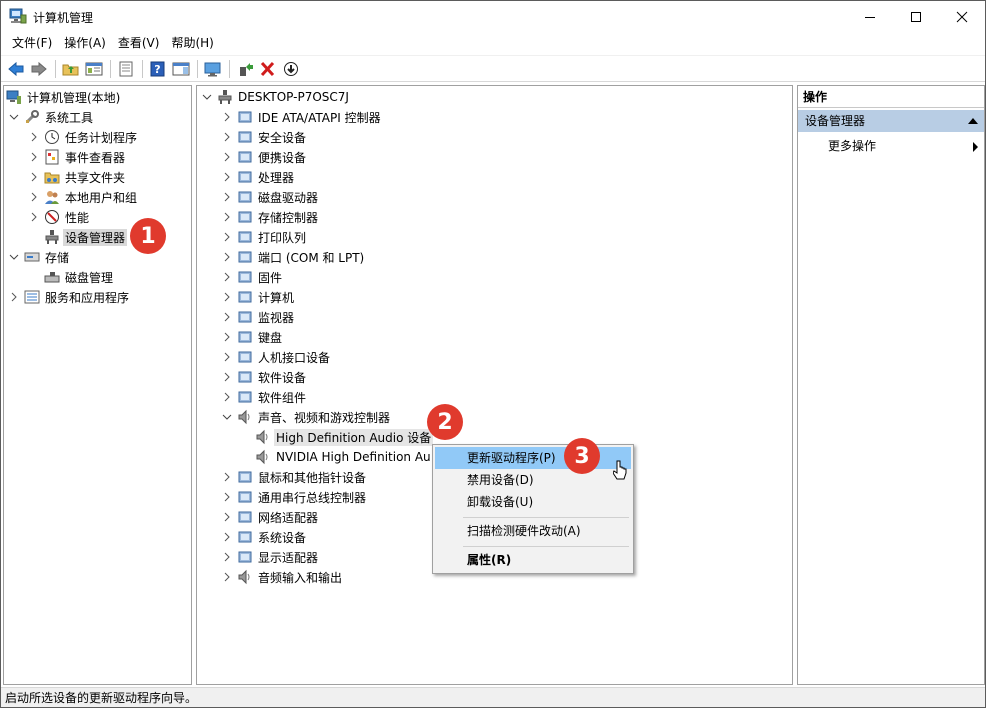  Describe the element at coordinates (52, 177) in the screenshot. I see `shared-folder-icon` at that location.